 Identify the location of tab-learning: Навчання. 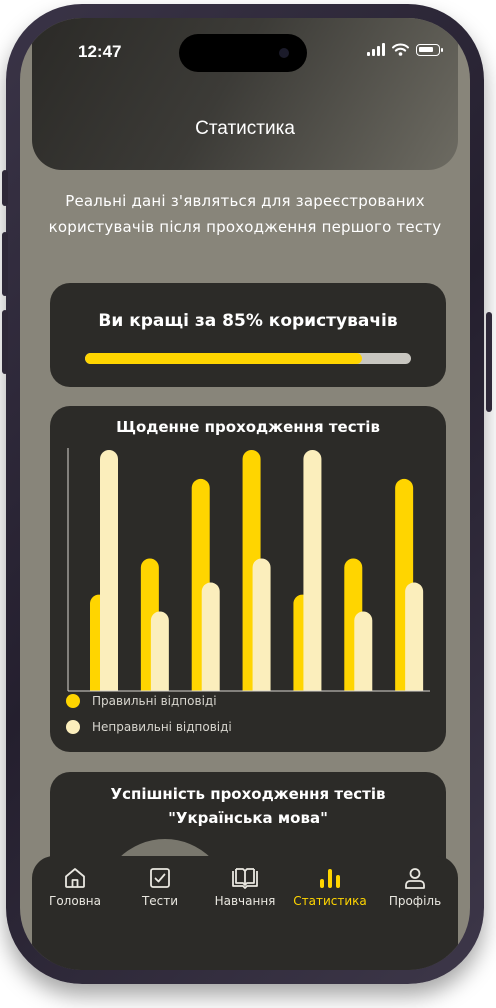
(245, 887).